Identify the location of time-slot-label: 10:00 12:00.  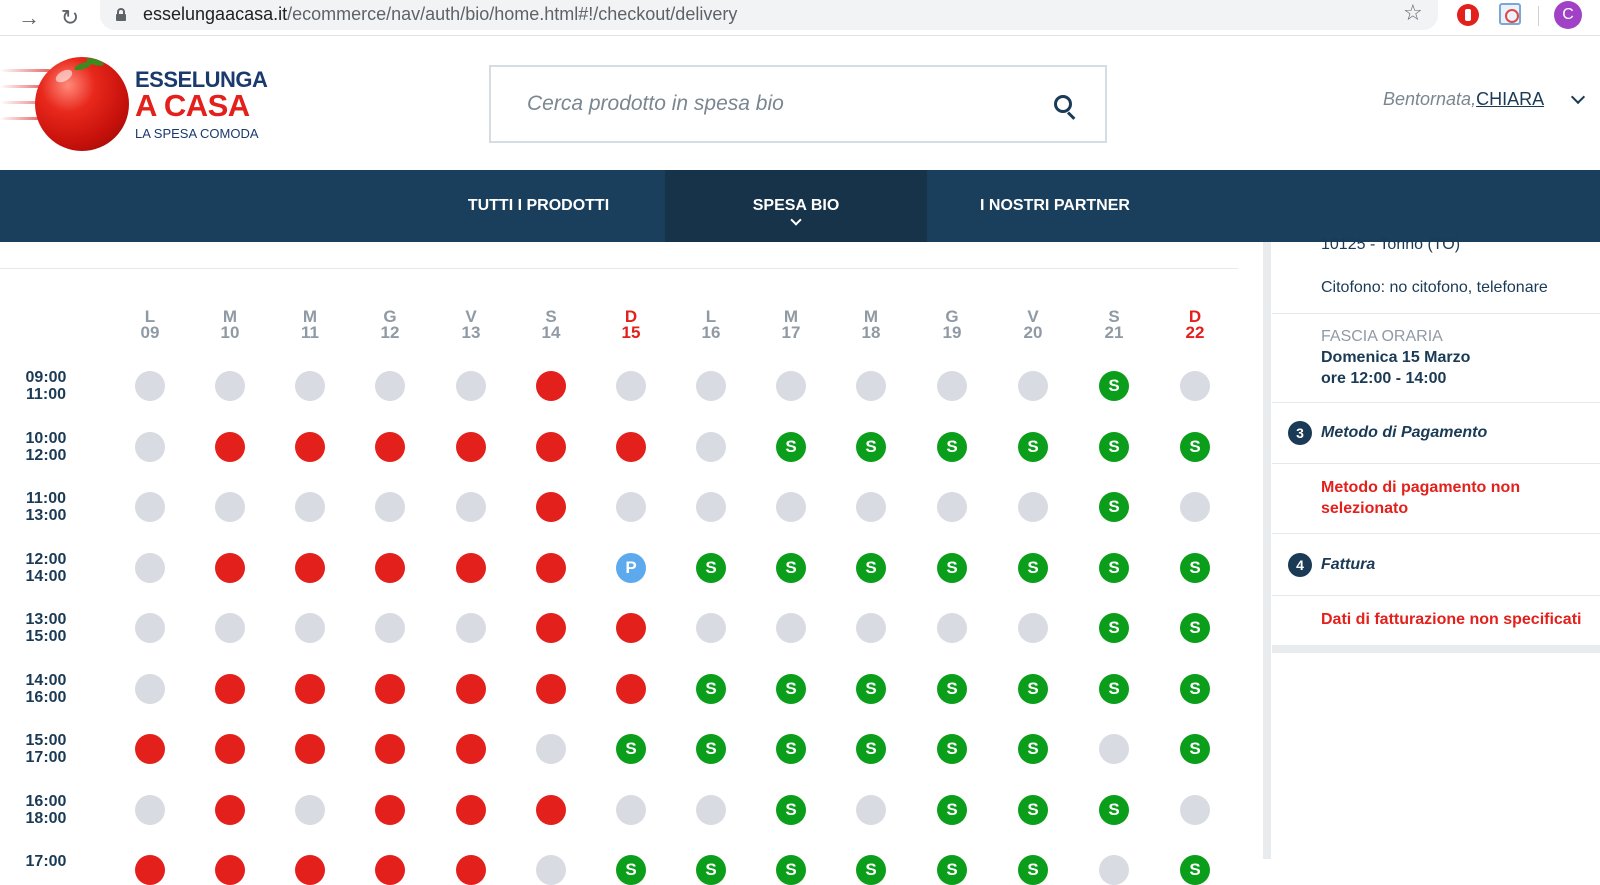
(46, 447).